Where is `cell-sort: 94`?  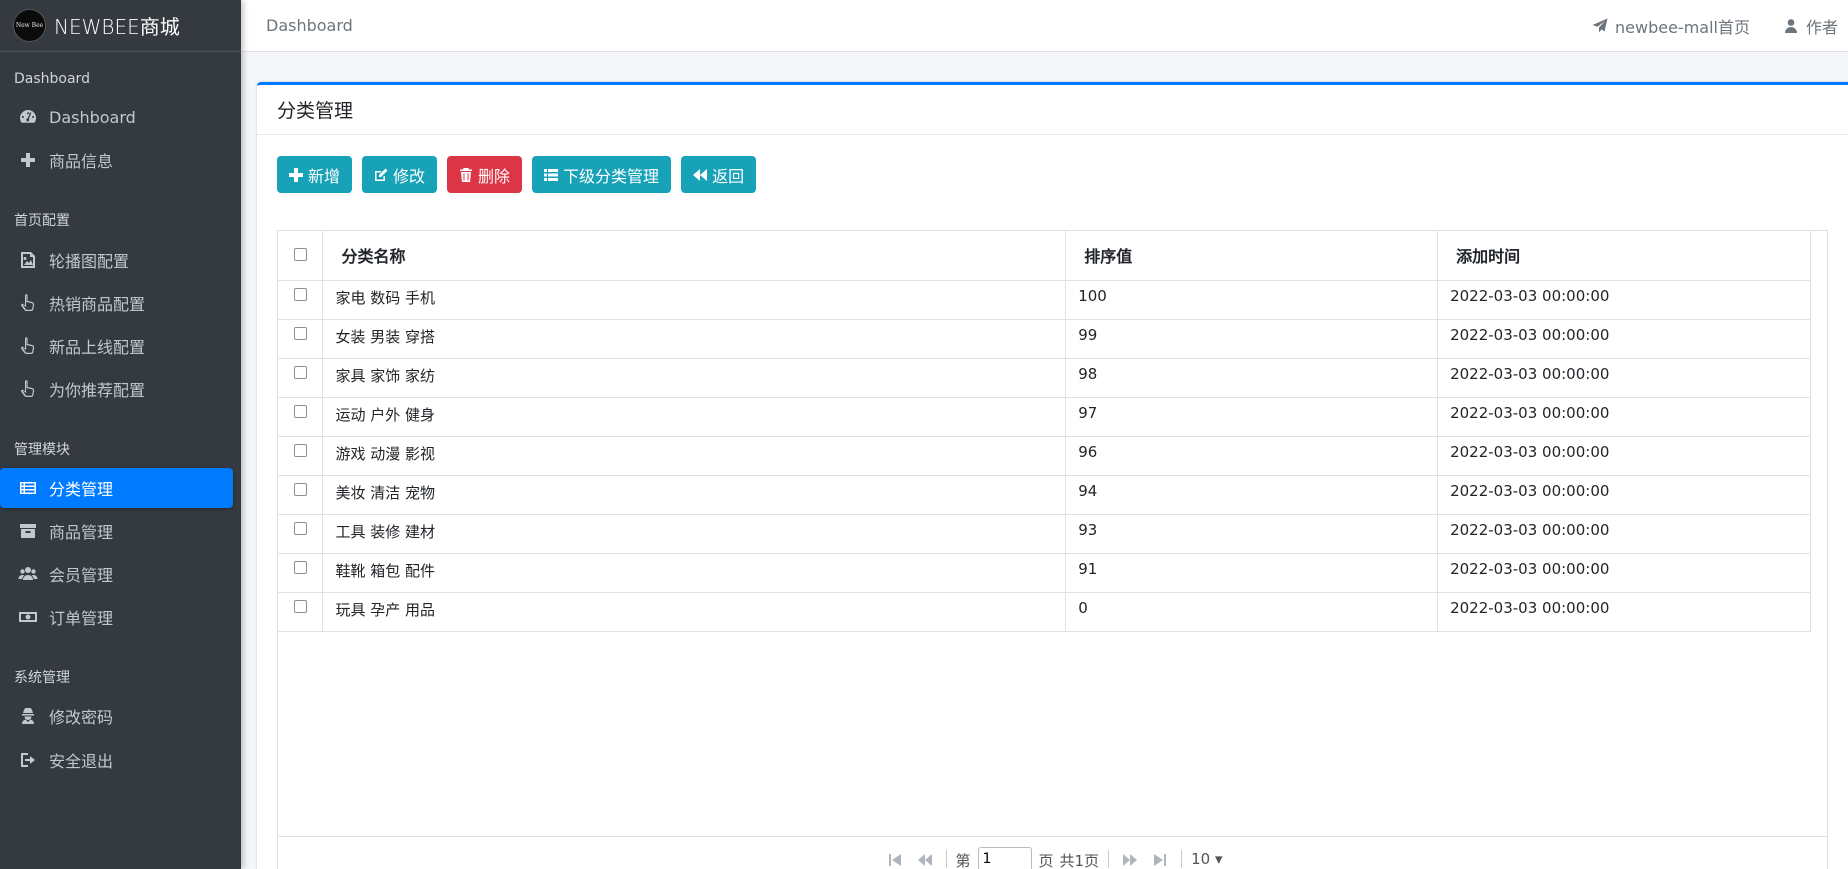
cell-sort: 94 is located at coordinates (1252, 495).